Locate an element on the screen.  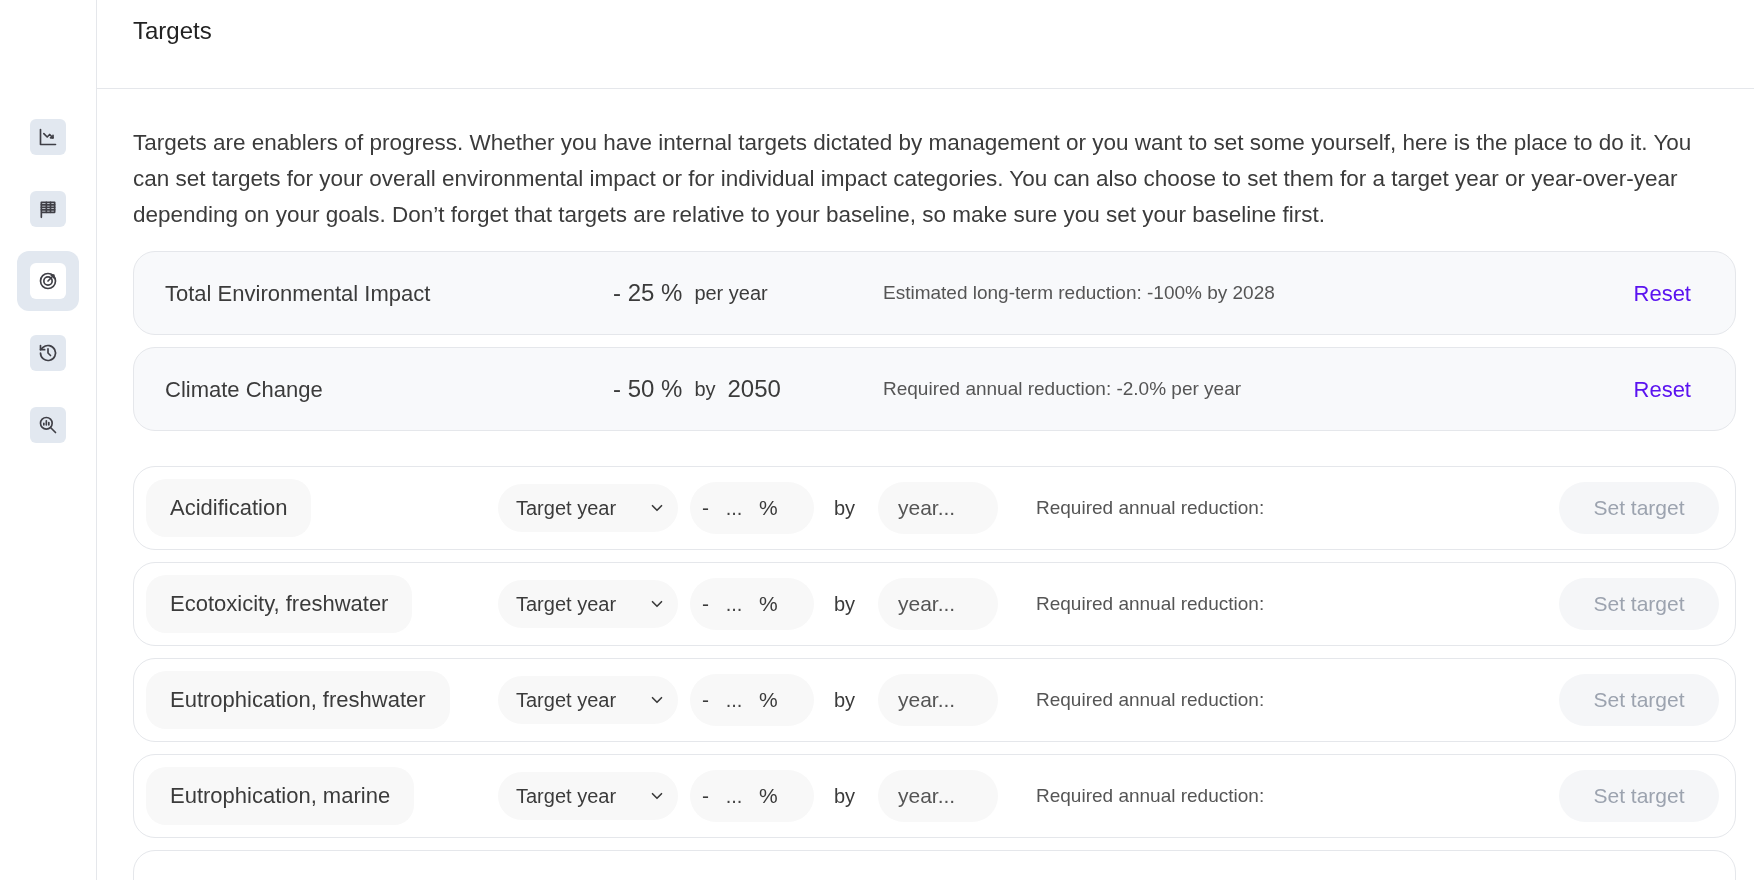
target-icon is located at coordinates (48, 281).